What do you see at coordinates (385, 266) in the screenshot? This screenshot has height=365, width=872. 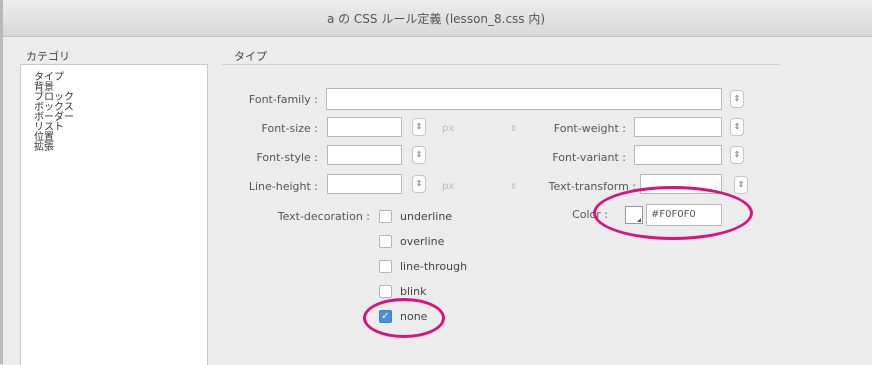 I see `line-through-checkbox` at bounding box center [385, 266].